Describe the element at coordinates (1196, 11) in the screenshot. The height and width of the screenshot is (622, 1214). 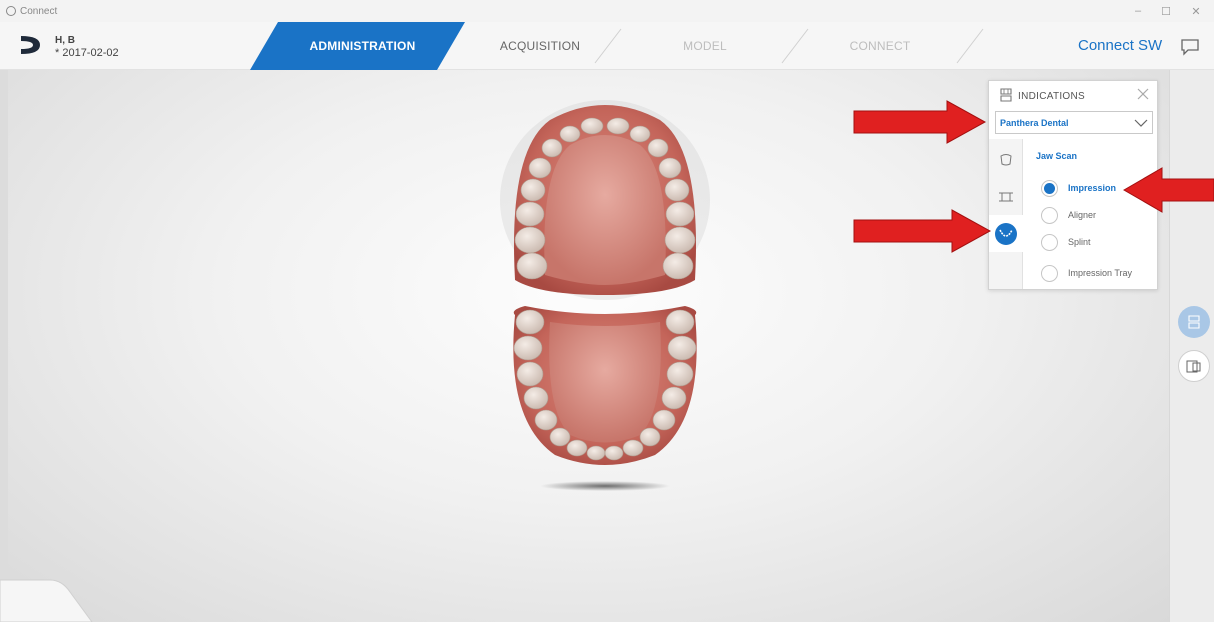
I see `close-window-button: ✕` at that location.